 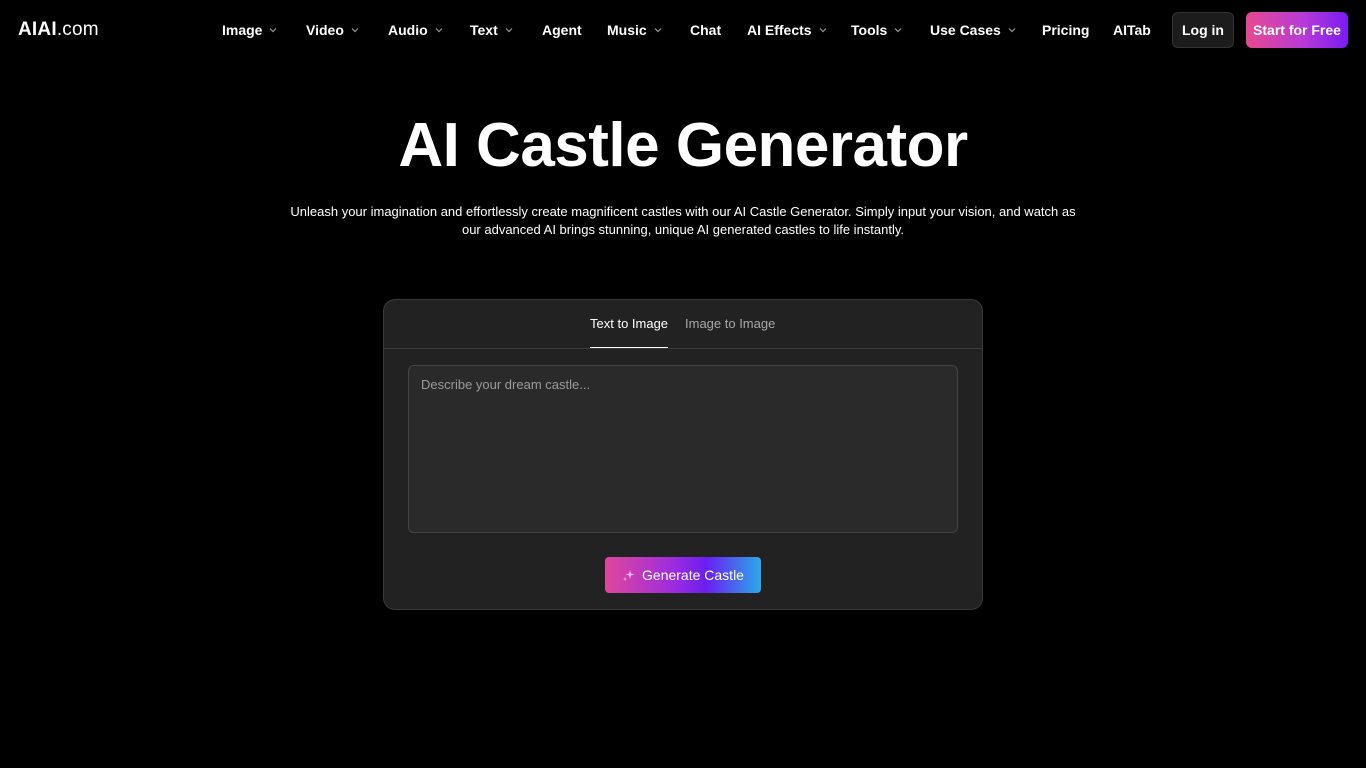 What do you see at coordinates (37, 29) in the screenshot?
I see `logo-brand: AIAI` at bounding box center [37, 29].